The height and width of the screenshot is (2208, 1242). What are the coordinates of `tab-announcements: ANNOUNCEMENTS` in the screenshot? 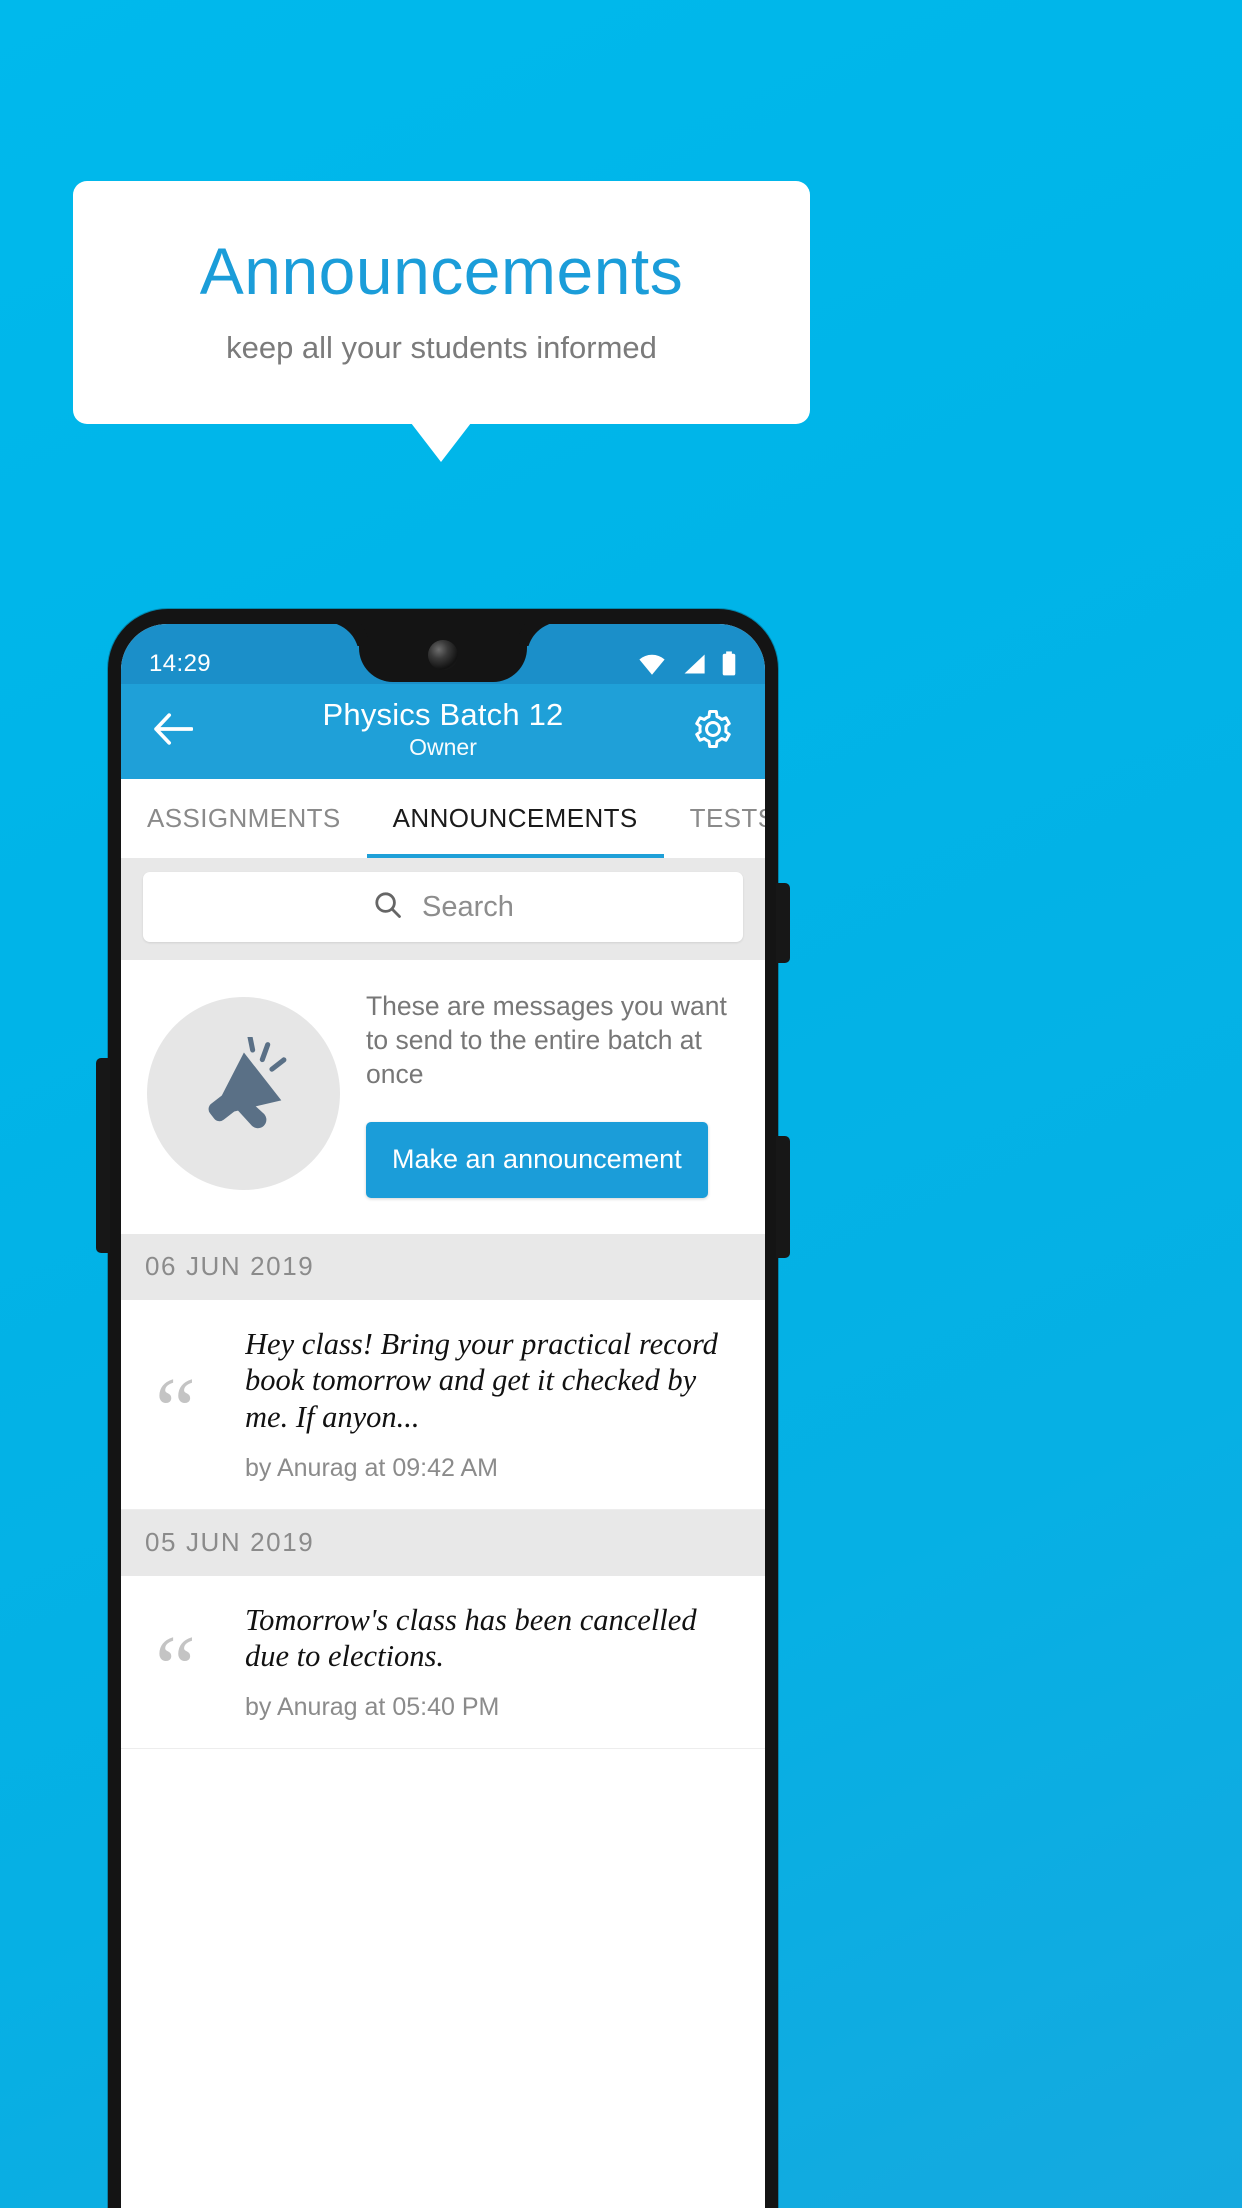 It's located at (515, 818).